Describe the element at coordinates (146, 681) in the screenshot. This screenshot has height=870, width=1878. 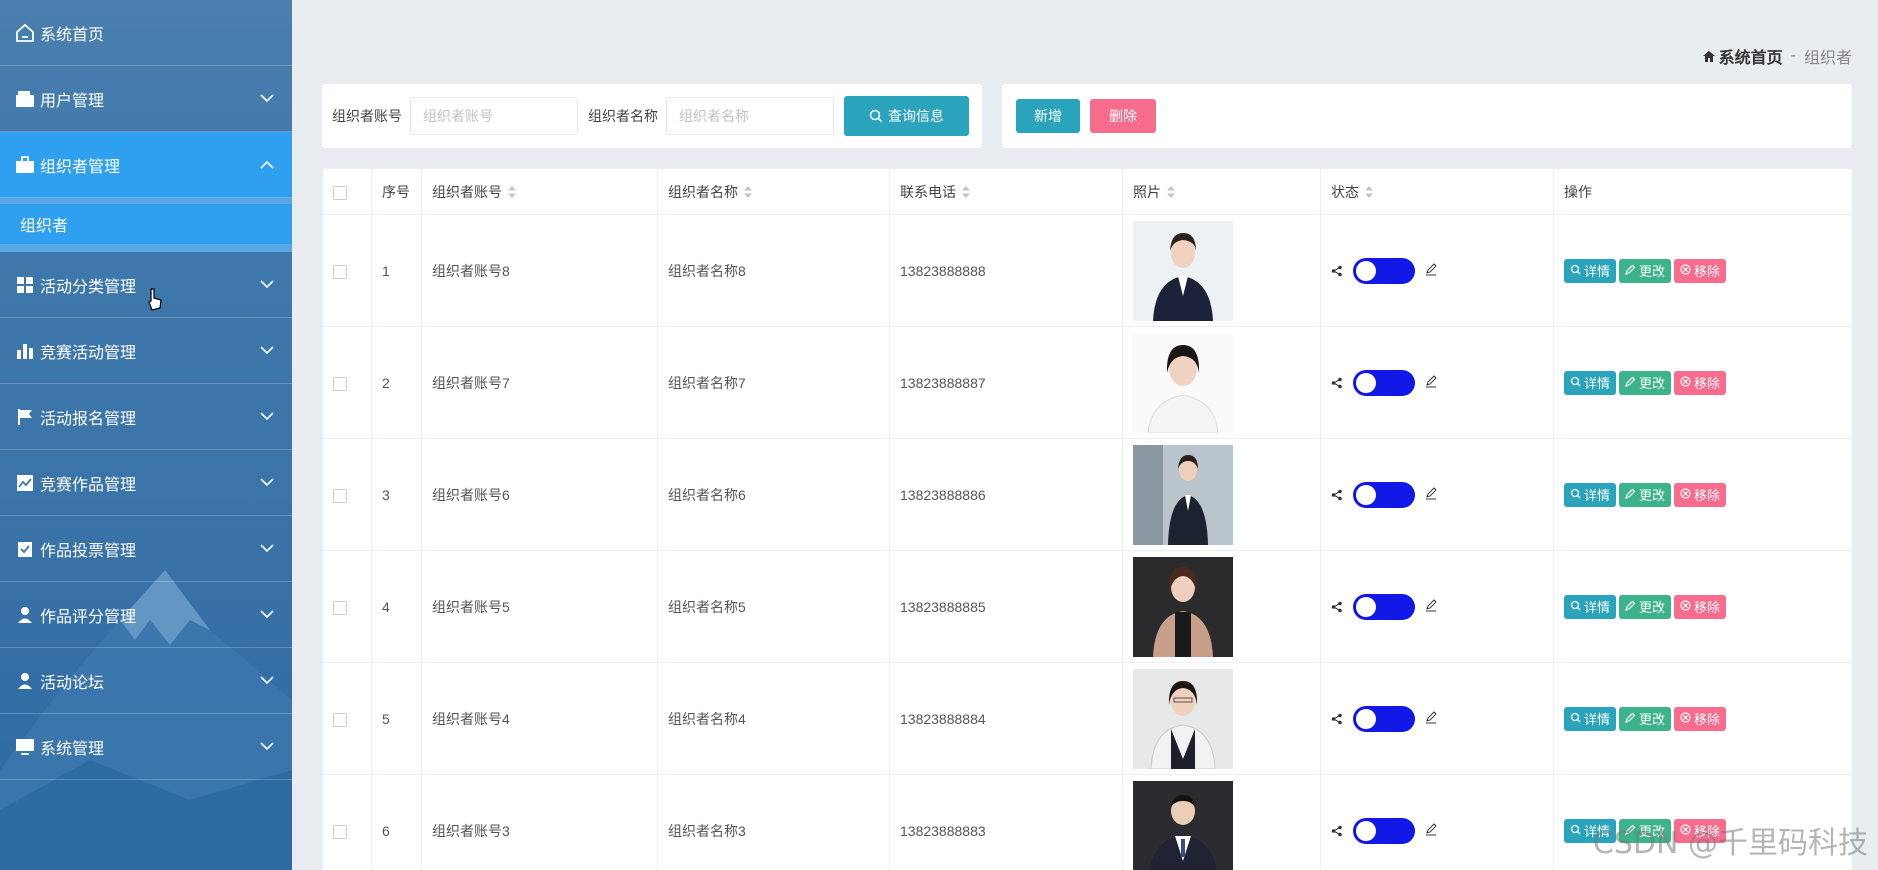
I see `sidebar-item-activity-forum: 活动论坛` at that location.